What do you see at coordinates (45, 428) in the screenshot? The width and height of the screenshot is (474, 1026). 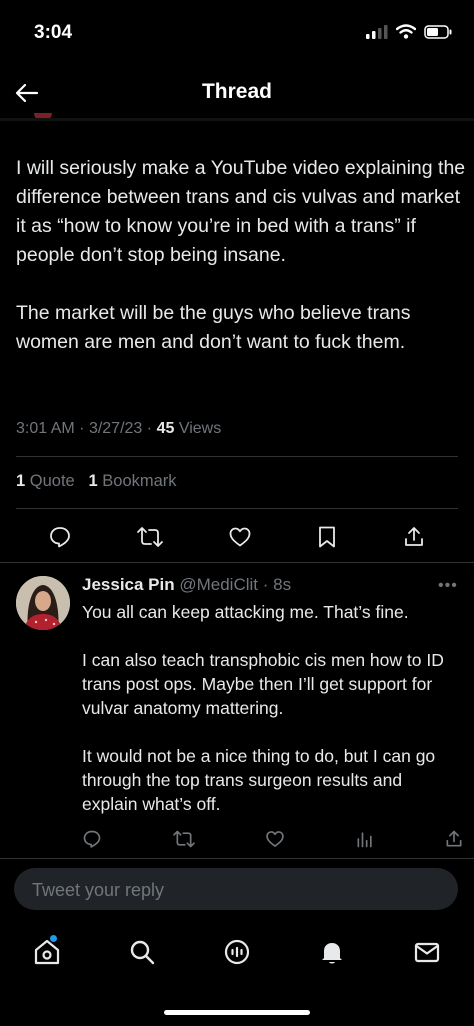 I see `tweet-time: 3:01 AM` at bounding box center [45, 428].